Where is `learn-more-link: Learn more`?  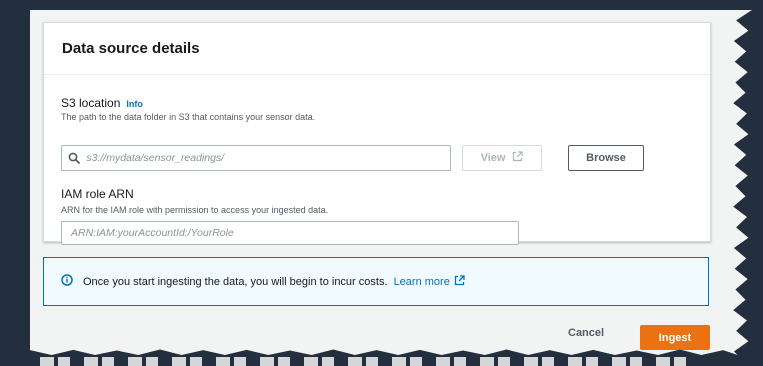 learn-more-link: Learn more is located at coordinates (429, 281).